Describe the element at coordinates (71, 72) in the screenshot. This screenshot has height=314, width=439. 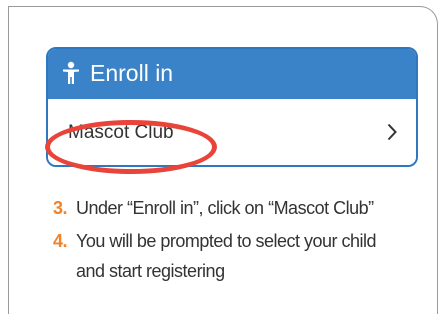
I see `person-icon` at that location.